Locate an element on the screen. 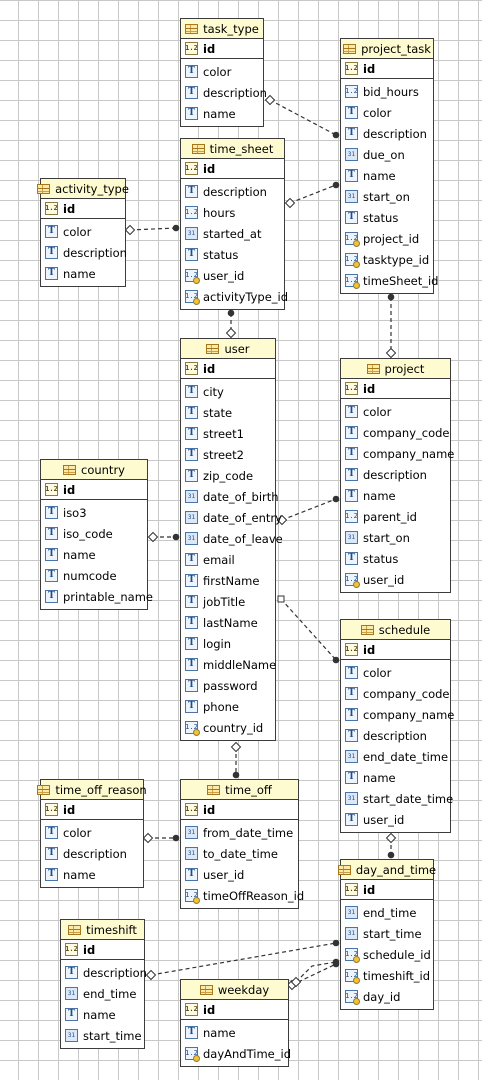  attribute-row: TfirstName is located at coordinates (228, 580).